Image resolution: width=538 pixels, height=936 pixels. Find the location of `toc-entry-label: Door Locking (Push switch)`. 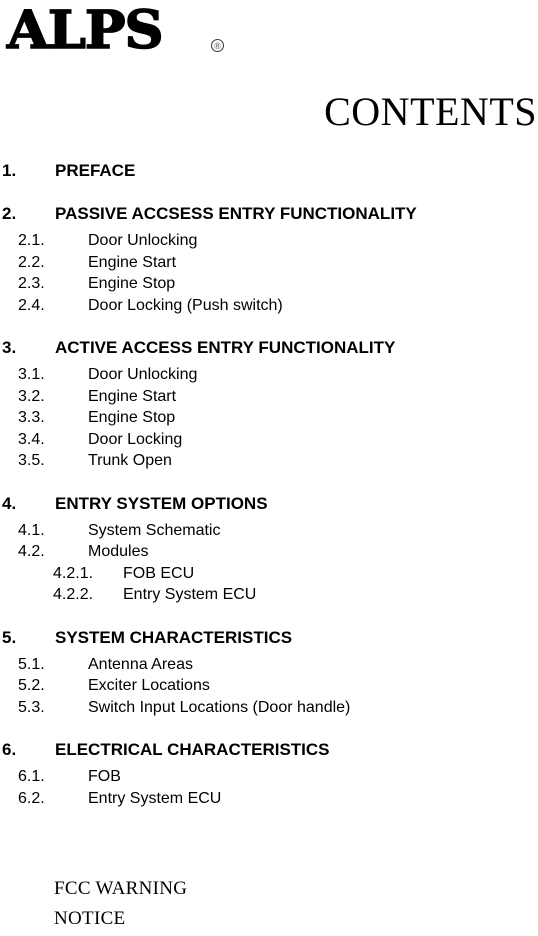

toc-entry-label: Door Locking (Push switch) is located at coordinates (185, 305).